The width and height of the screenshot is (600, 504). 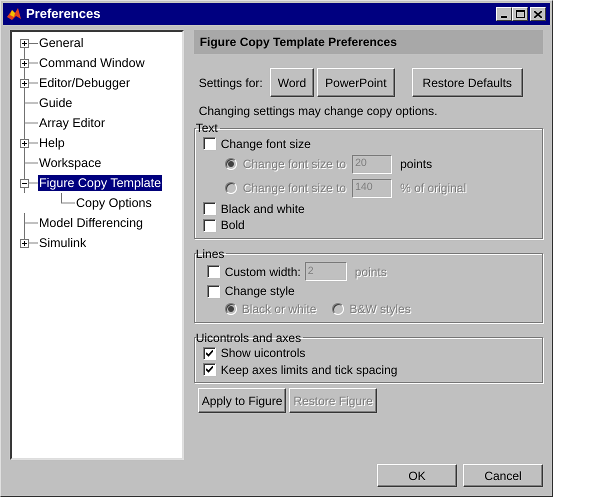 What do you see at coordinates (333, 400) in the screenshot?
I see `action-button: Restore Figure` at bounding box center [333, 400].